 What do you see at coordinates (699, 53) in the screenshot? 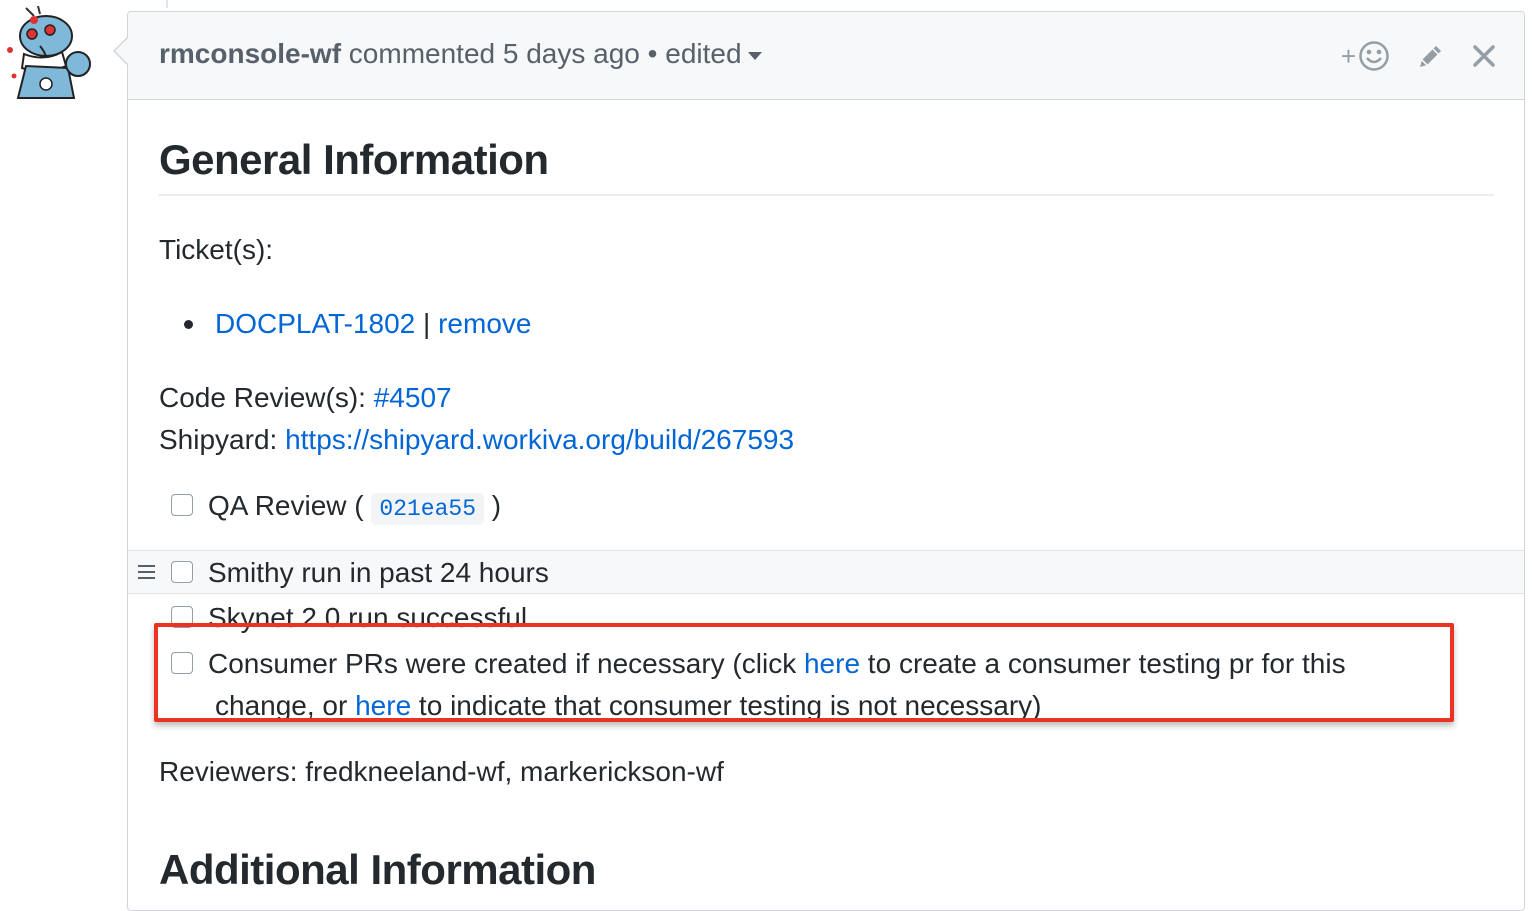
I see `edited-label: edited` at bounding box center [699, 53].